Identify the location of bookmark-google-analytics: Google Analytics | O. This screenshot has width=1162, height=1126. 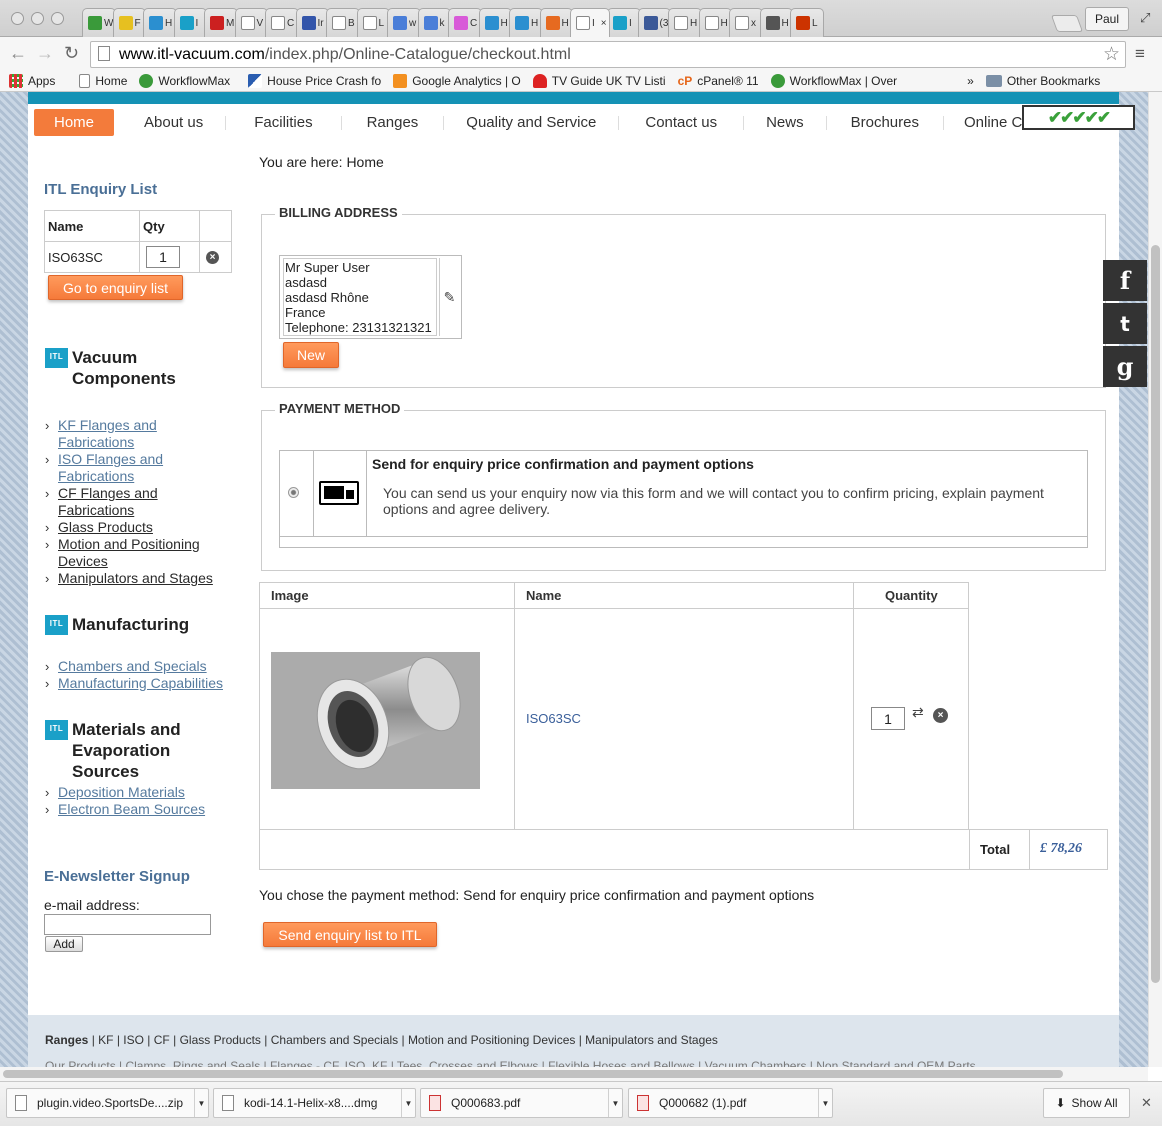
(457, 80).